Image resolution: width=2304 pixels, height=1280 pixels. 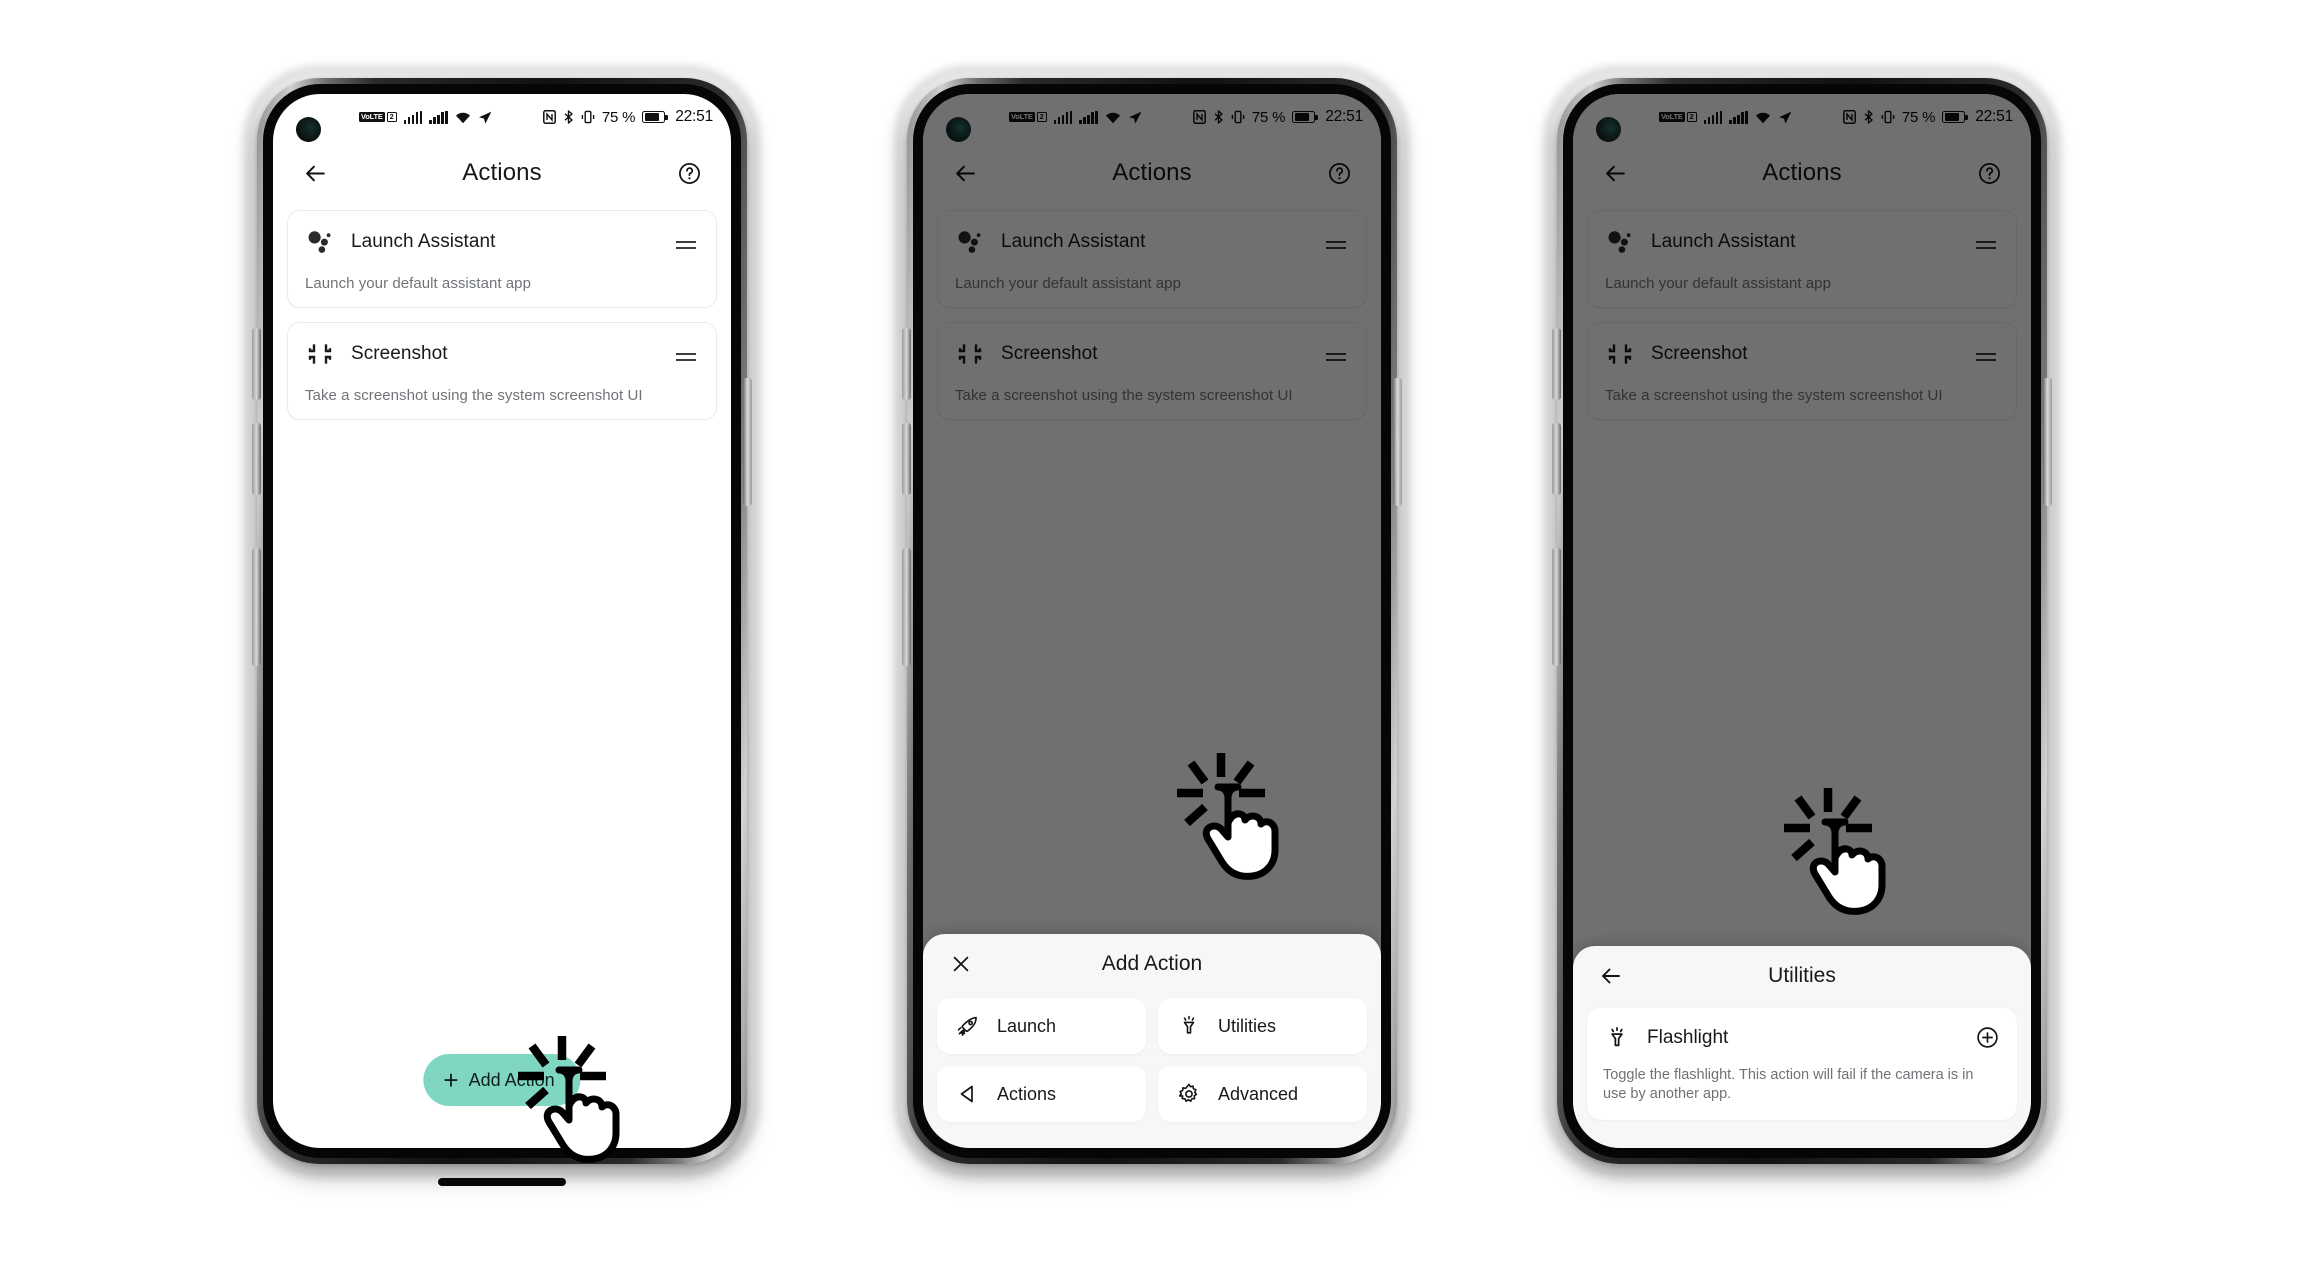 What do you see at coordinates (694, 116) in the screenshot?
I see `clock-label: 22:51` at bounding box center [694, 116].